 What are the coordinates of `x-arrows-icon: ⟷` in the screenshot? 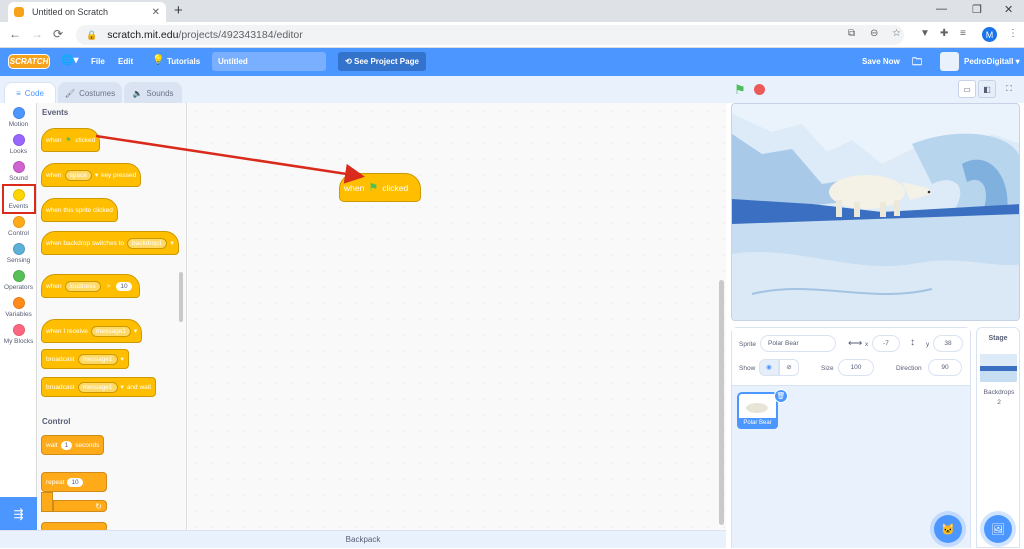 It's located at (855, 343).